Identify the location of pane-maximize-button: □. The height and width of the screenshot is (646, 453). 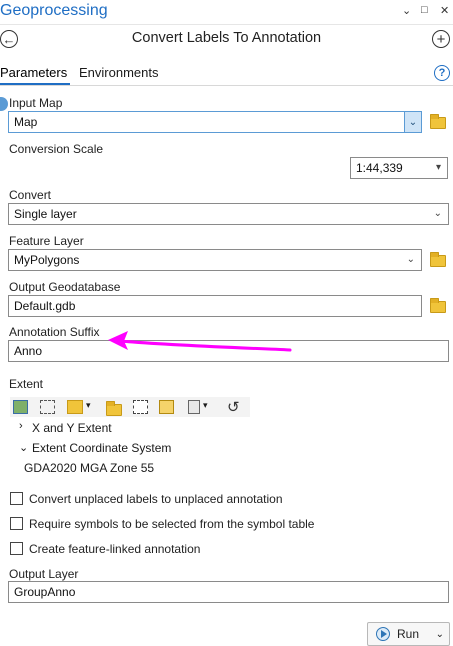
(424, 10).